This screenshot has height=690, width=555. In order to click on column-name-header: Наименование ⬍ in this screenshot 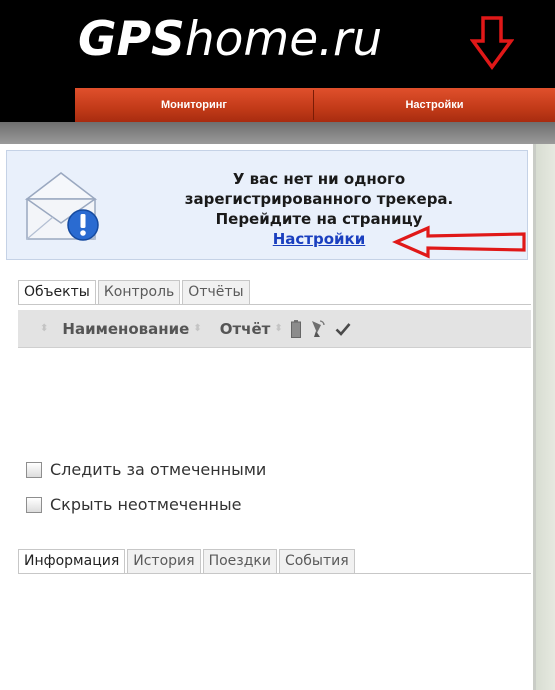, I will do `click(133, 329)`.